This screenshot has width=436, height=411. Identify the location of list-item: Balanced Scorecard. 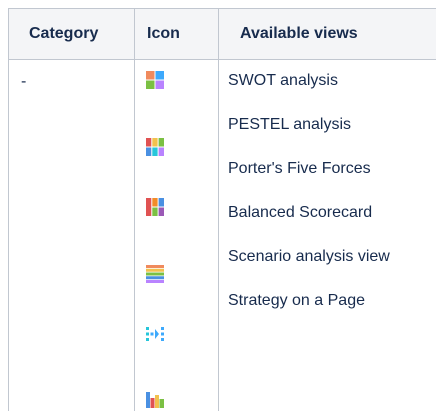
(300, 213).